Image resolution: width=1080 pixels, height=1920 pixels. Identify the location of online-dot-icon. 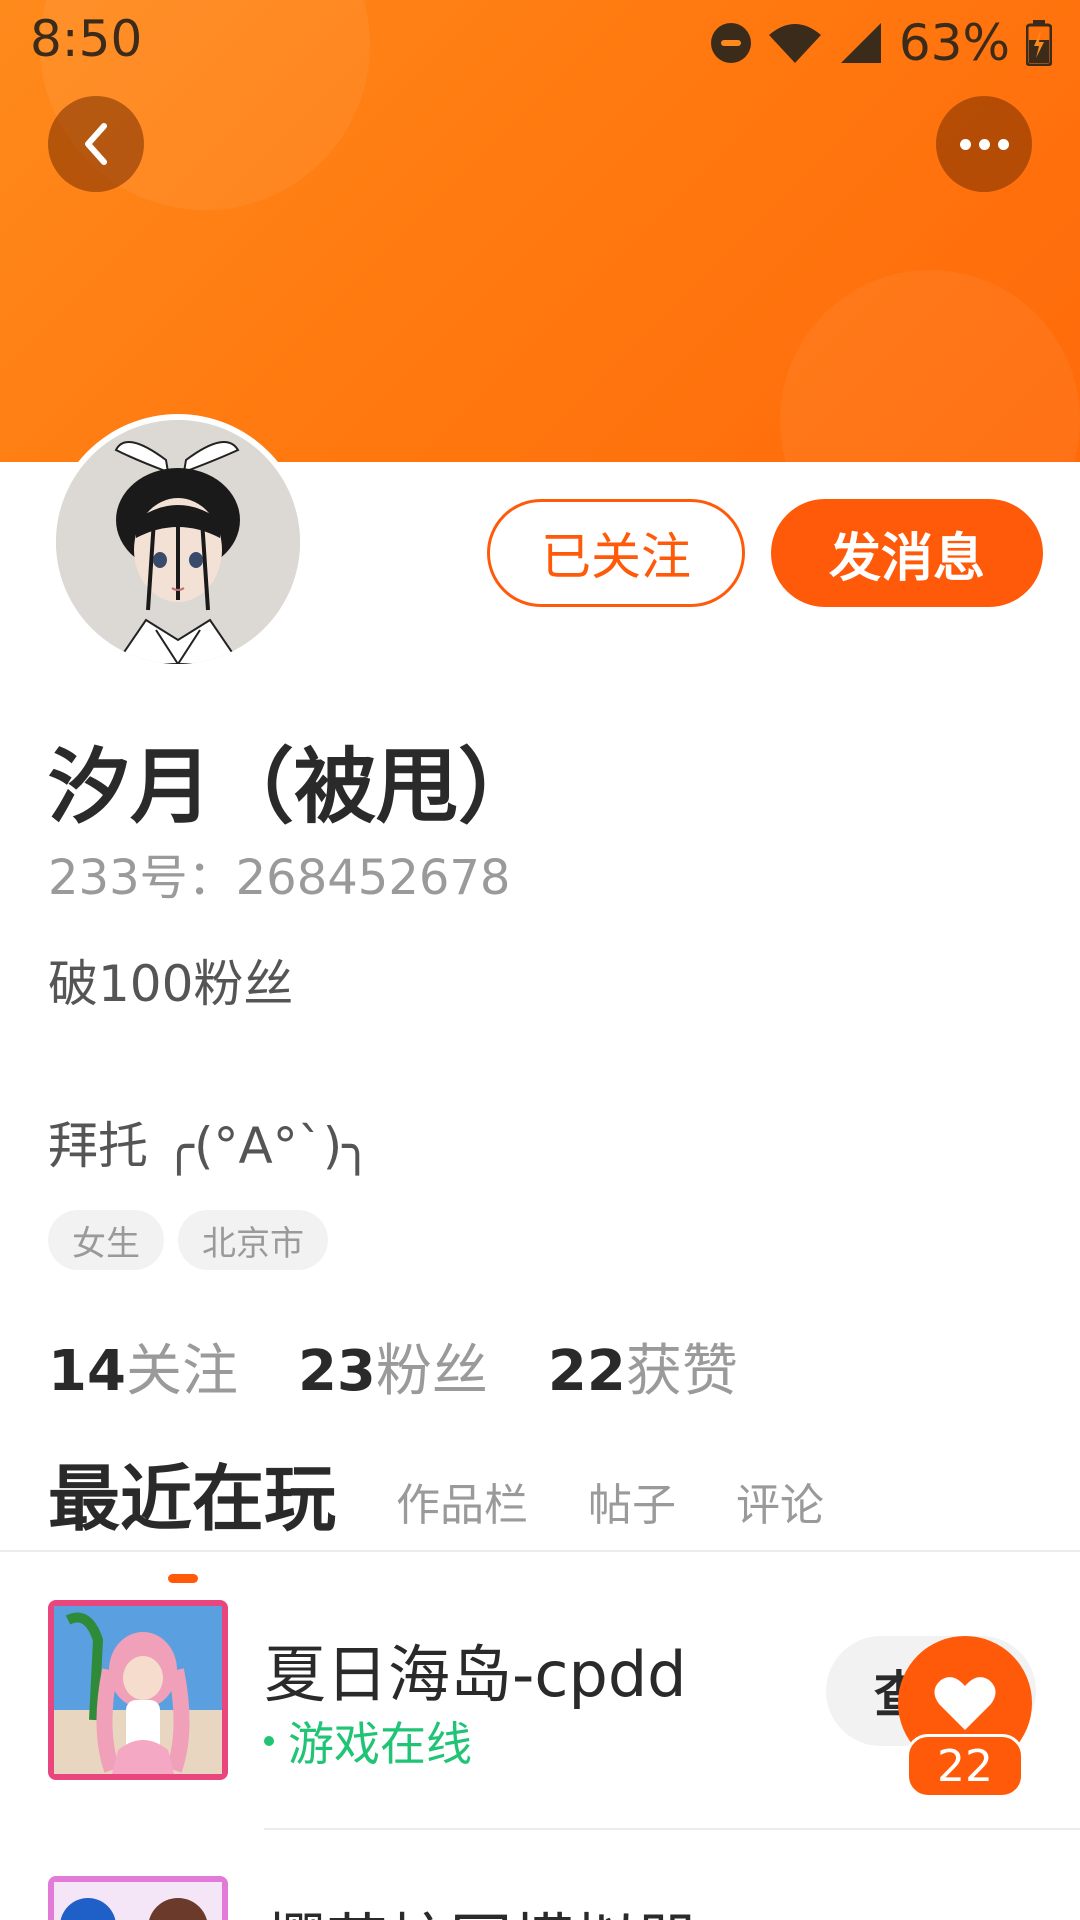
(269, 1741).